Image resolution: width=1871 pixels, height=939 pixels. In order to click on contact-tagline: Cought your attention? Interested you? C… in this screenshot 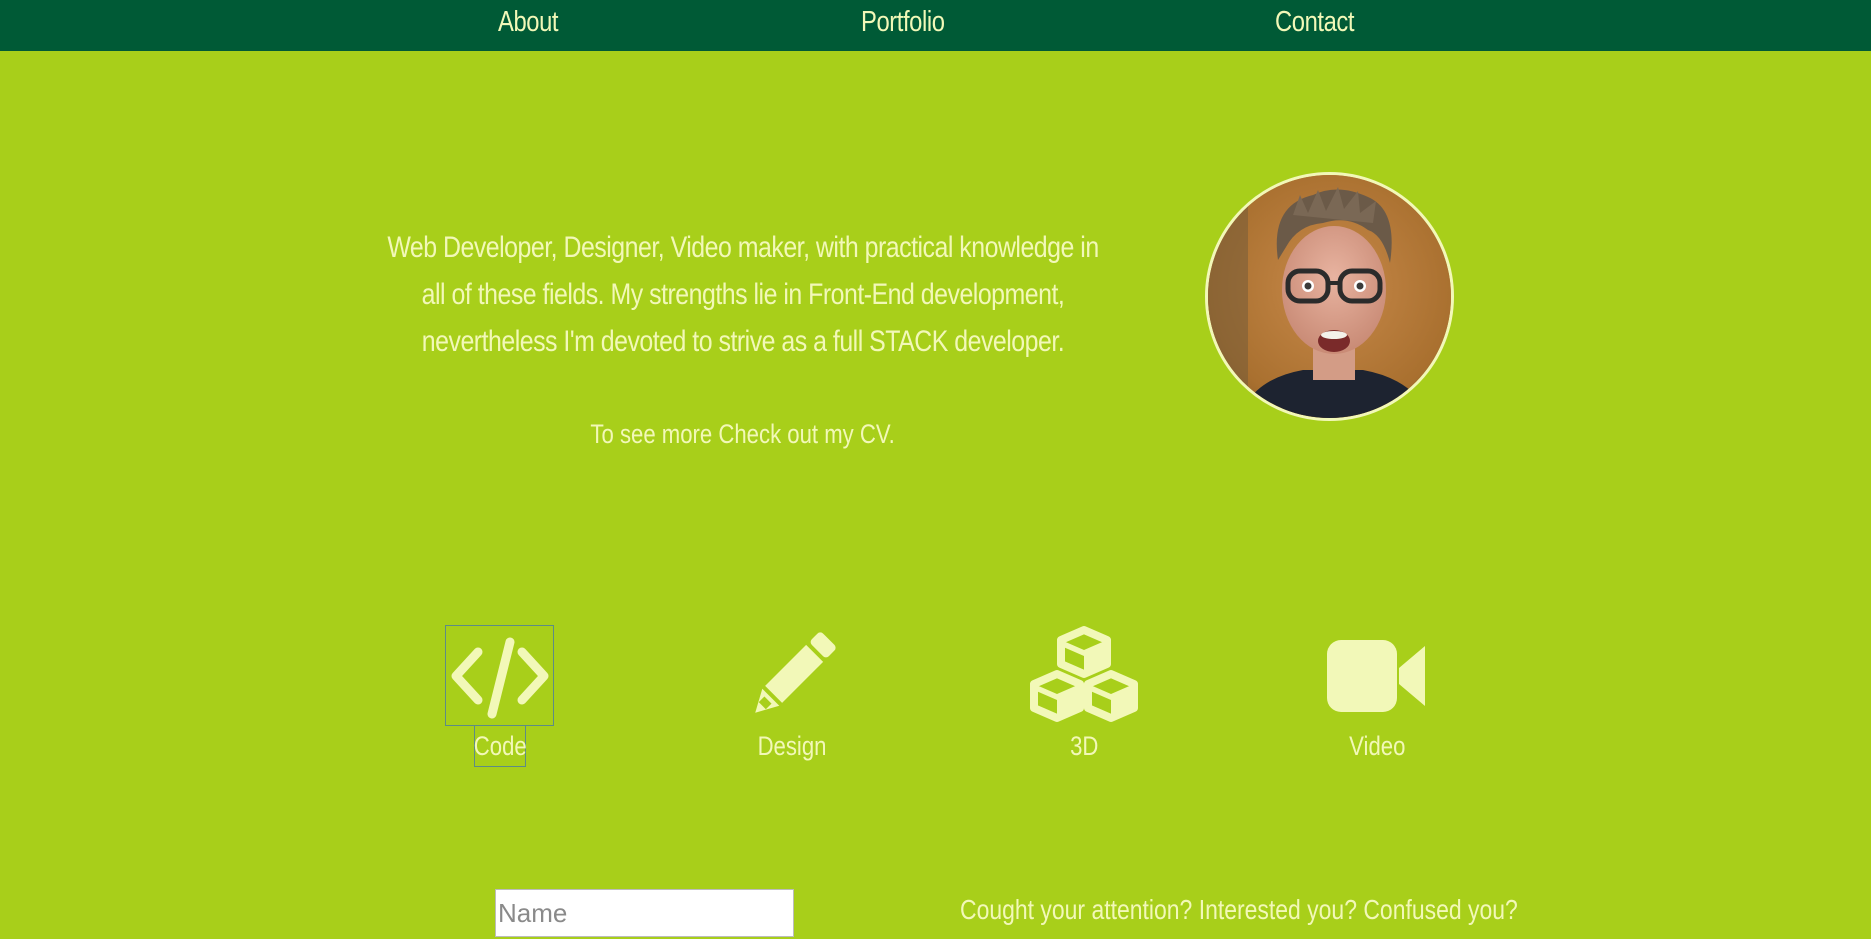, I will do `click(1250, 910)`.